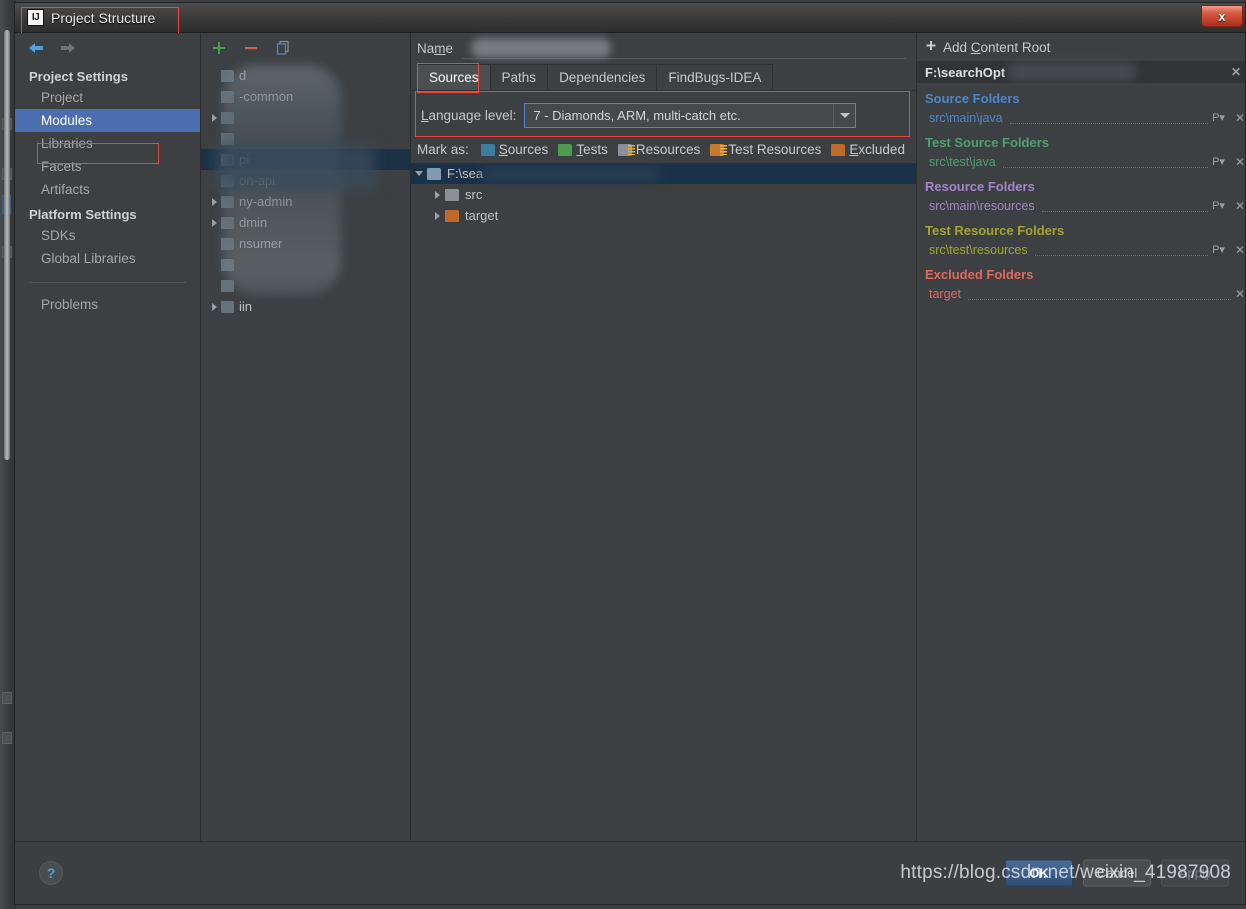 Image resolution: width=1246 pixels, height=909 pixels. Describe the element at coordinates (1081, 293) in the screenshot. I see `folder-row: target ✕` at that location.